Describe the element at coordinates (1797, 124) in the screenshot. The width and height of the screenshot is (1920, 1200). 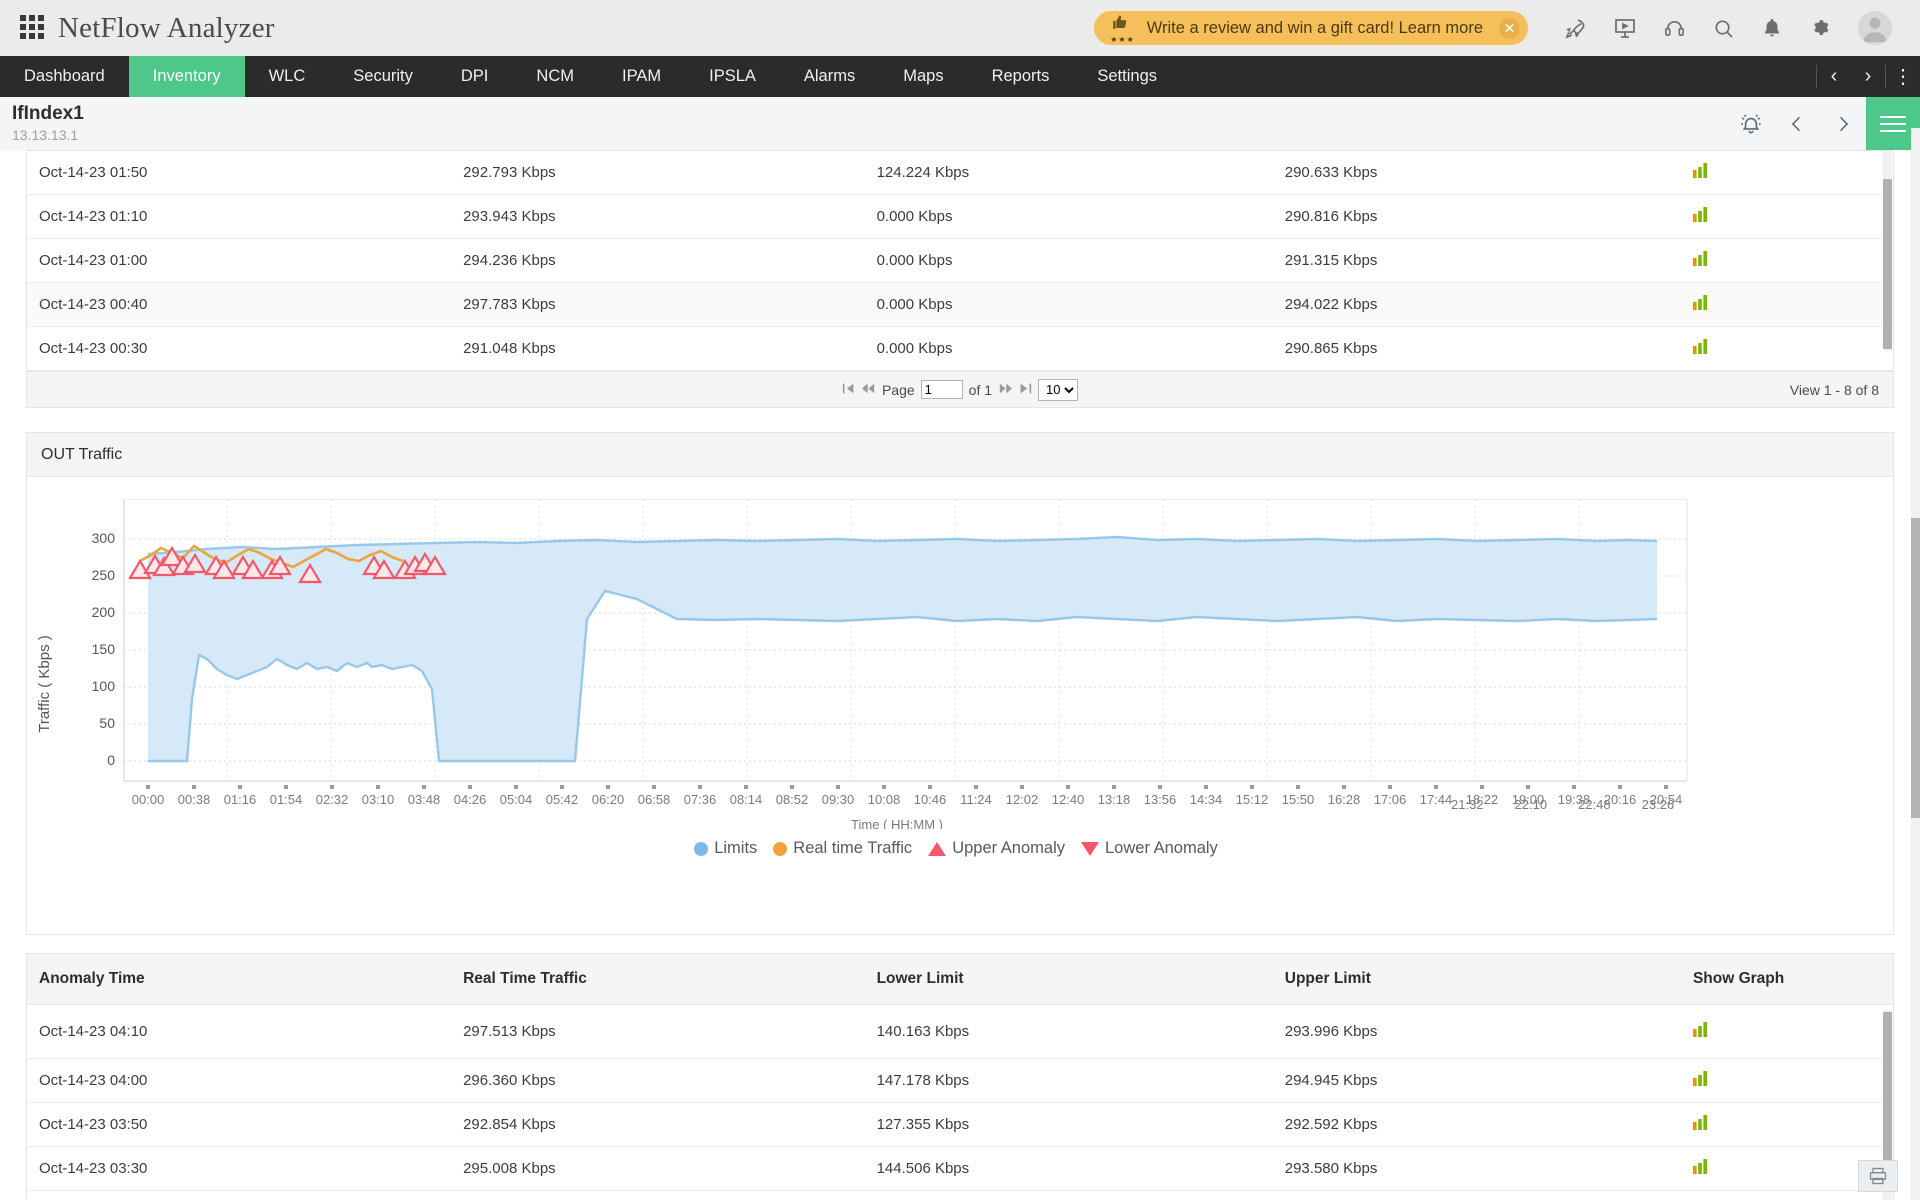
I see `subheader-prev-button` at that location.